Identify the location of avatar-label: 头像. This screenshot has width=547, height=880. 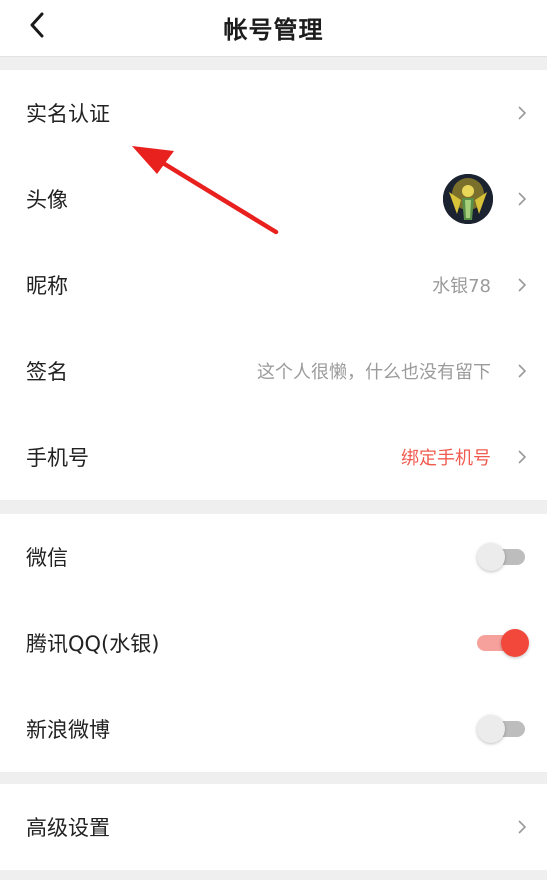
(47, 200).